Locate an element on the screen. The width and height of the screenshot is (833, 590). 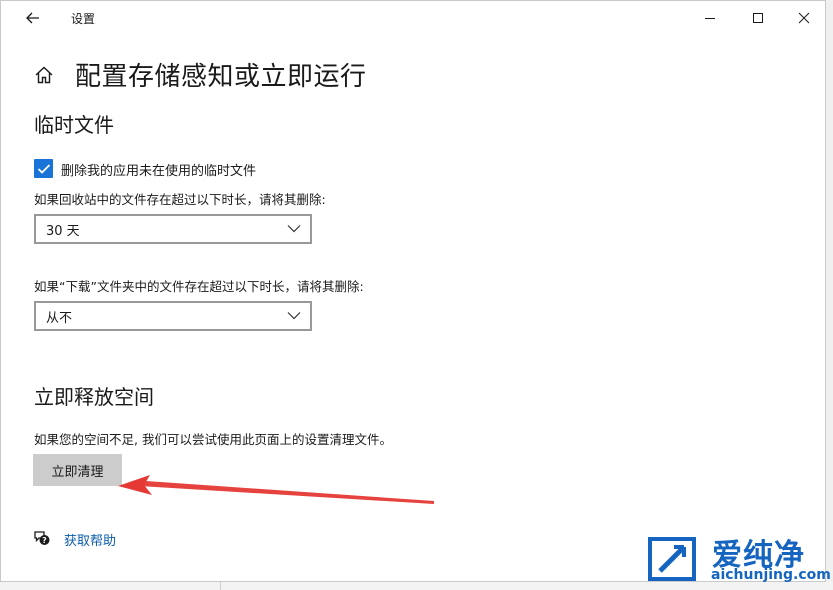
app-title: 设置 is located at coordinates (83, 19).